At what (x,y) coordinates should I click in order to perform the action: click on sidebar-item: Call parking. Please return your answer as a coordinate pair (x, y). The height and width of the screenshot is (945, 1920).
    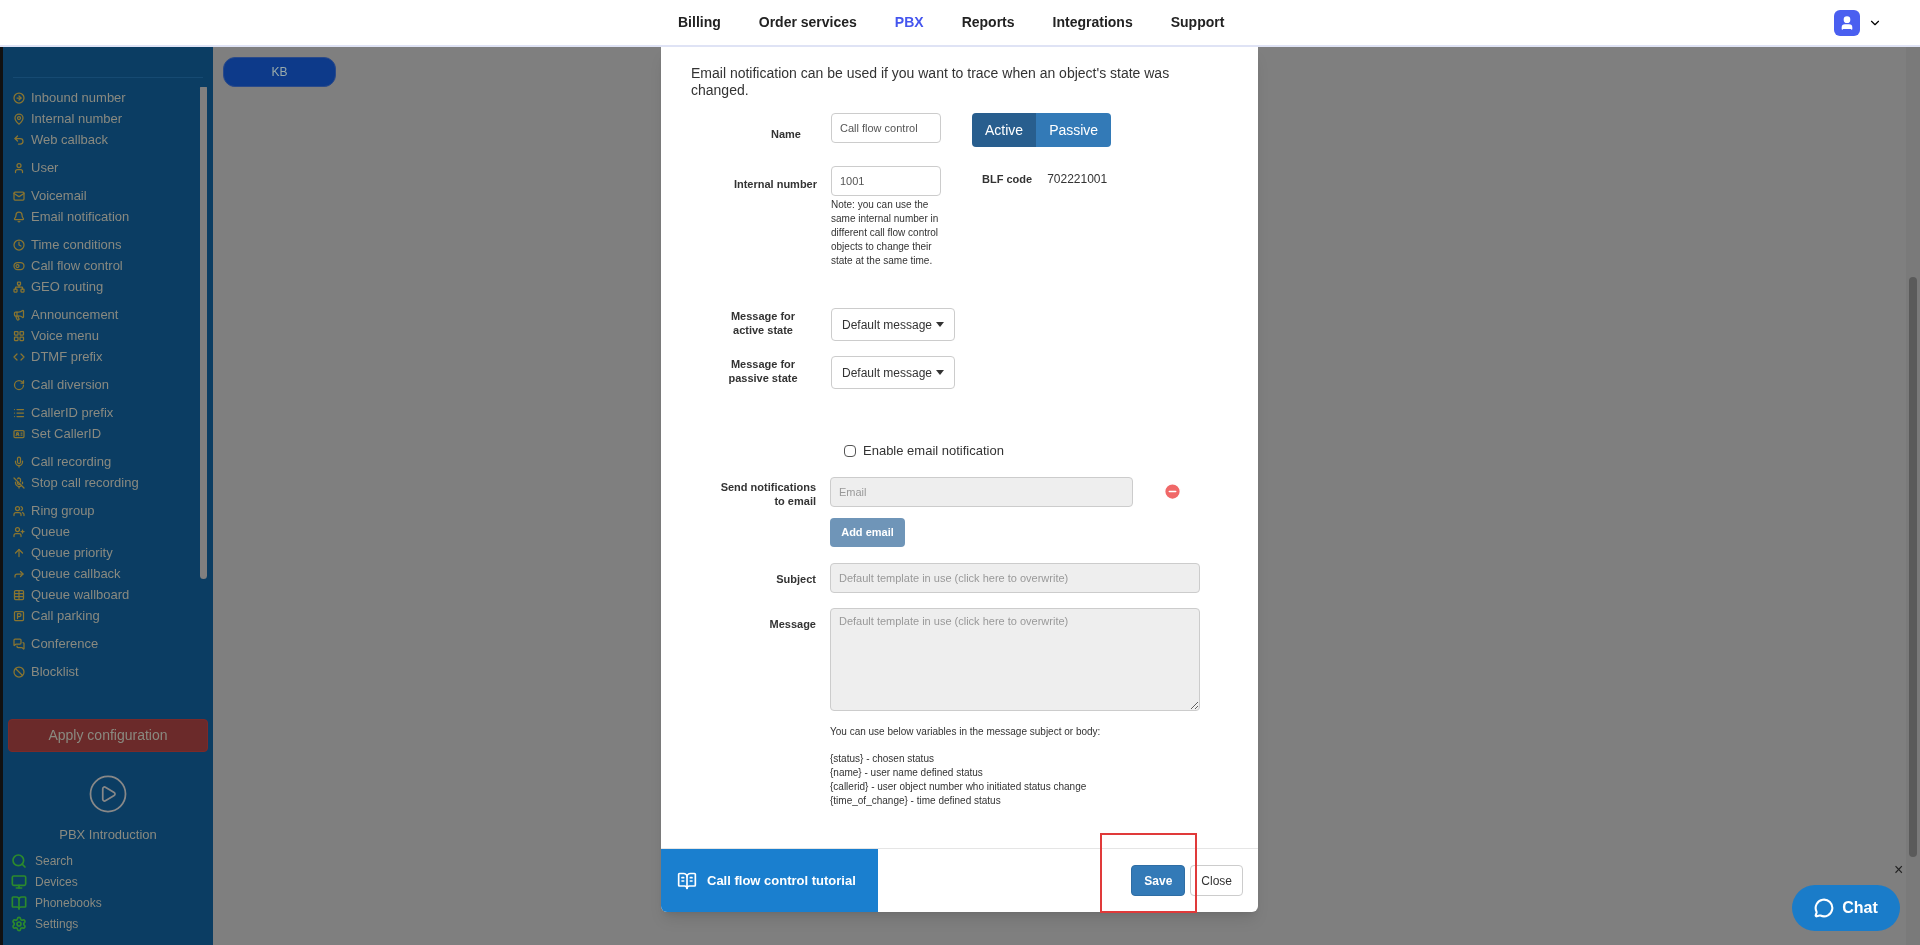
    Looking at the image, I should click on (106, 615).